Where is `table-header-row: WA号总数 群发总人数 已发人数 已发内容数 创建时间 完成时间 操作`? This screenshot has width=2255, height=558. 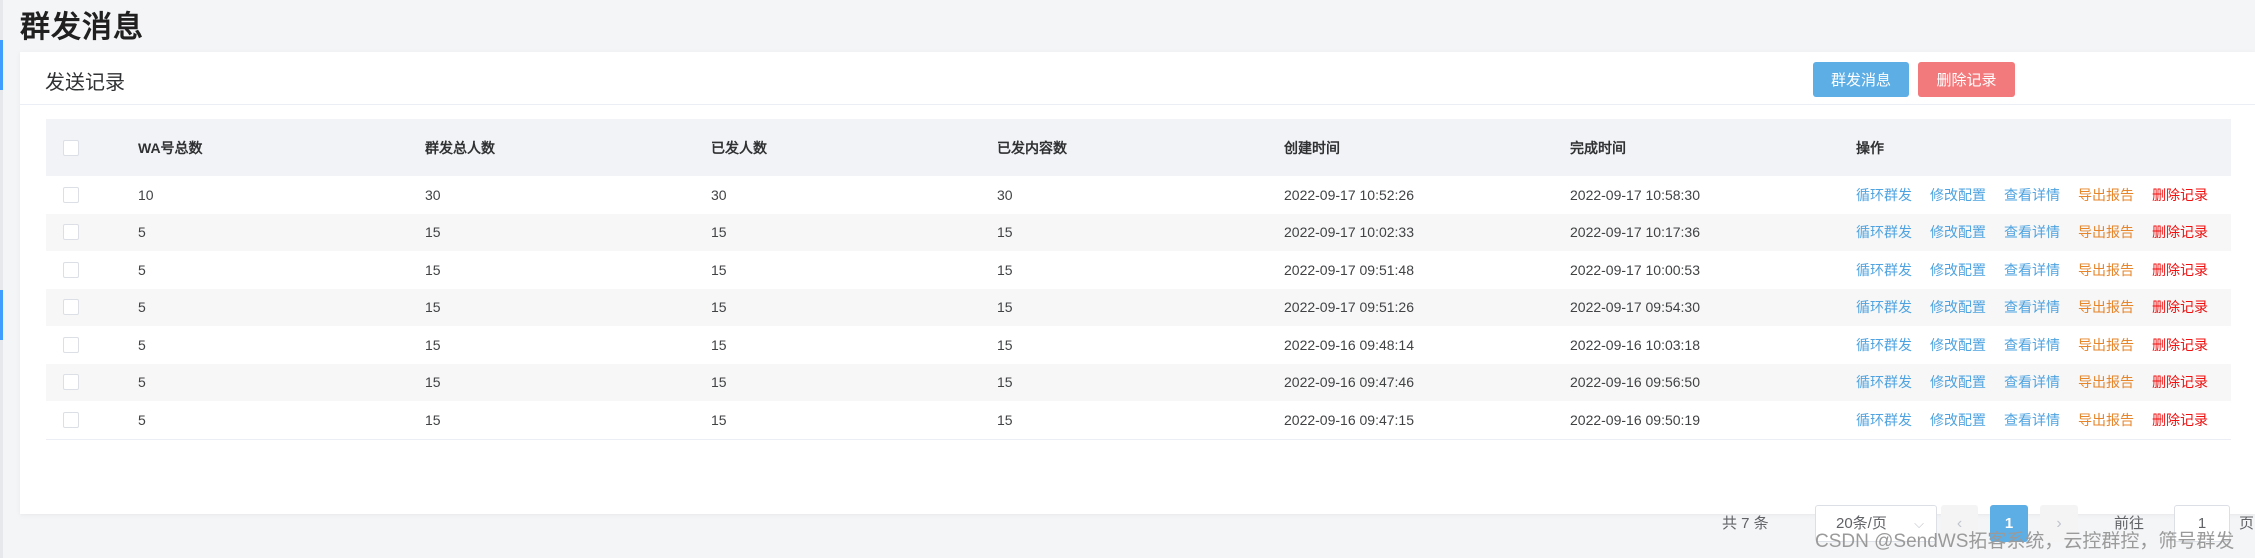 table-header-row: WA号总数 群发总人数 已发人数 已发内容数 创建时间 完成时间 操作 is located at coordinates (1138, 147).